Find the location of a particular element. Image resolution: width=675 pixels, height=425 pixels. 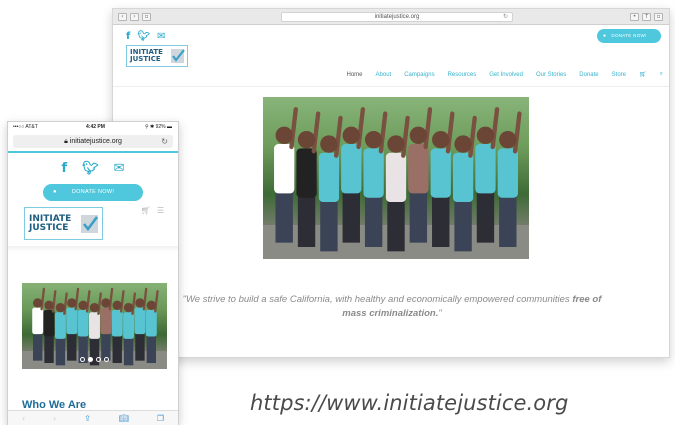

nav-home: Home is located at coordinates (355, 75).